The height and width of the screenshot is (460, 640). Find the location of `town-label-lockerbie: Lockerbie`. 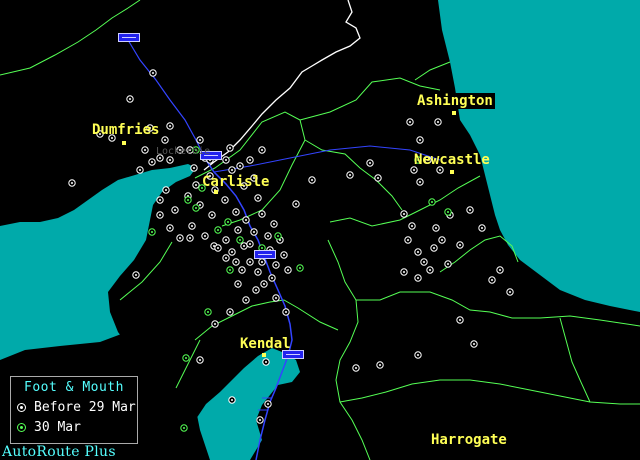

town-label-lockerbie: Lockerbie is located at coordinates (183, 151).